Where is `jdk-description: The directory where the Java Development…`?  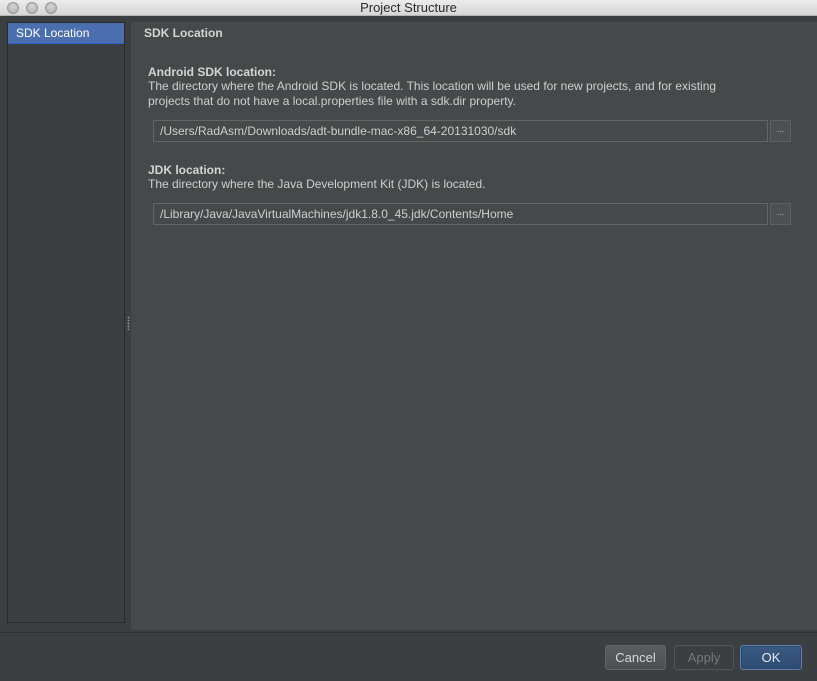 jdk-description: The directory where the Java Development… is located at coordinates (317, 184).